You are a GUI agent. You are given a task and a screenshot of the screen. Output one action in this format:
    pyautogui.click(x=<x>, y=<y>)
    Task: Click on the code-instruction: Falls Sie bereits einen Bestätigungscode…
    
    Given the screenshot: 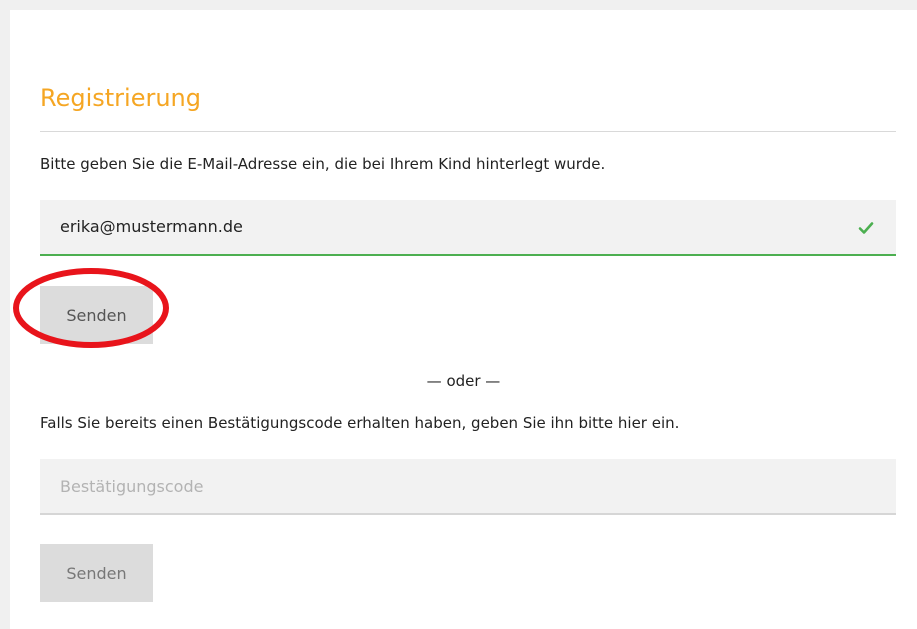 What is the action you would take?
    pyautogui.click(x=360, y=423)
    